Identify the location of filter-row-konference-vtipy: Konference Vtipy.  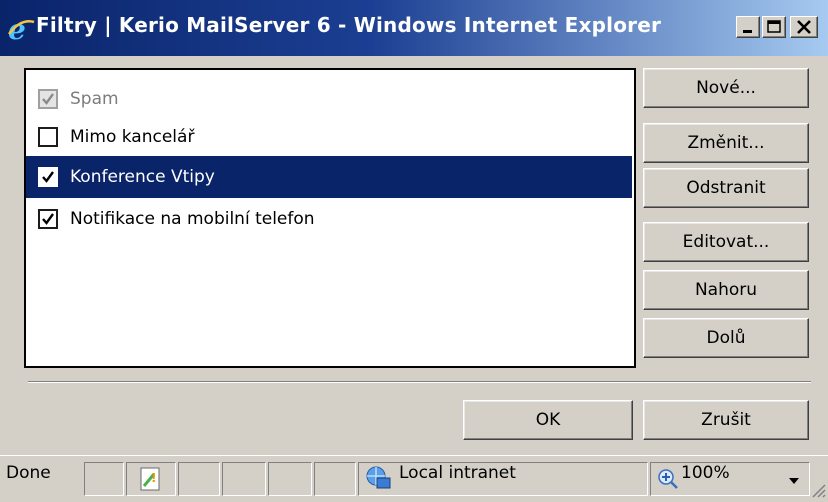
(329, 177).